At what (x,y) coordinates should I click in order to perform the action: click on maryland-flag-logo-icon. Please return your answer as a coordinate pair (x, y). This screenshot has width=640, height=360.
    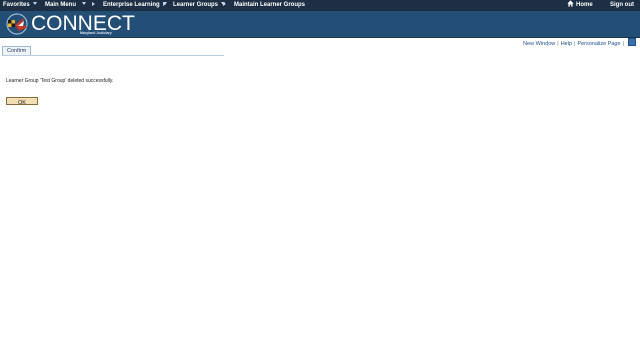
    Looking at the image, I should click on (17, 24).